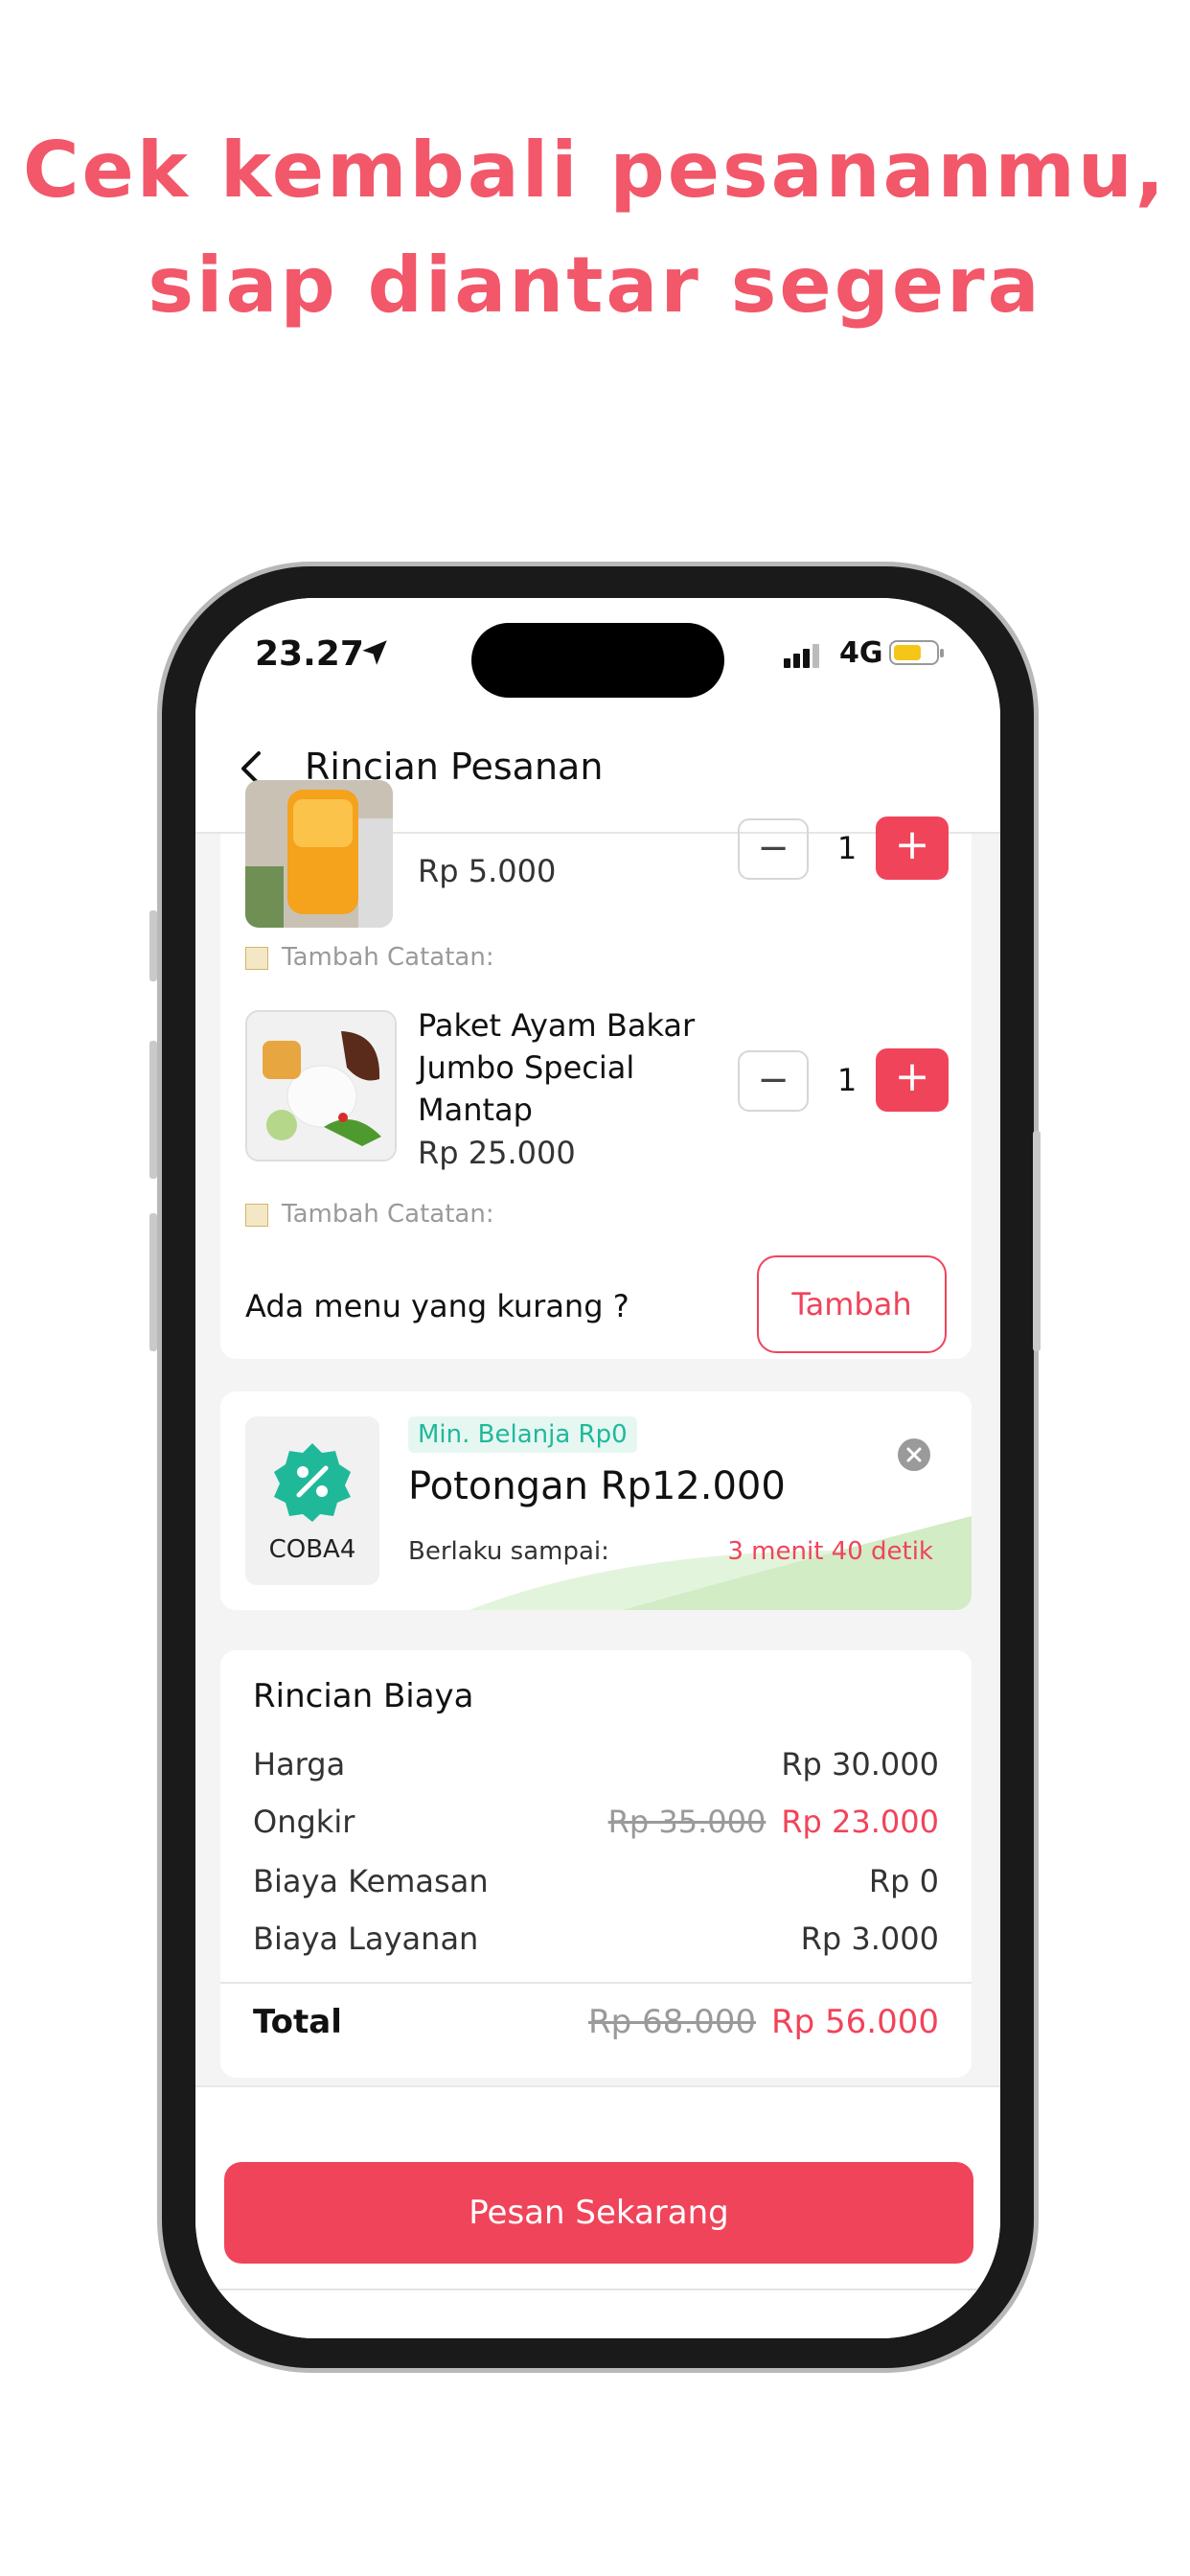 Image resolution: width=1190 pixels, height=2576 pixels. What do you see at coordinates (310, 654) in the screenshot?
I see `status-time: 23.27` at bounding box center [310, 654].